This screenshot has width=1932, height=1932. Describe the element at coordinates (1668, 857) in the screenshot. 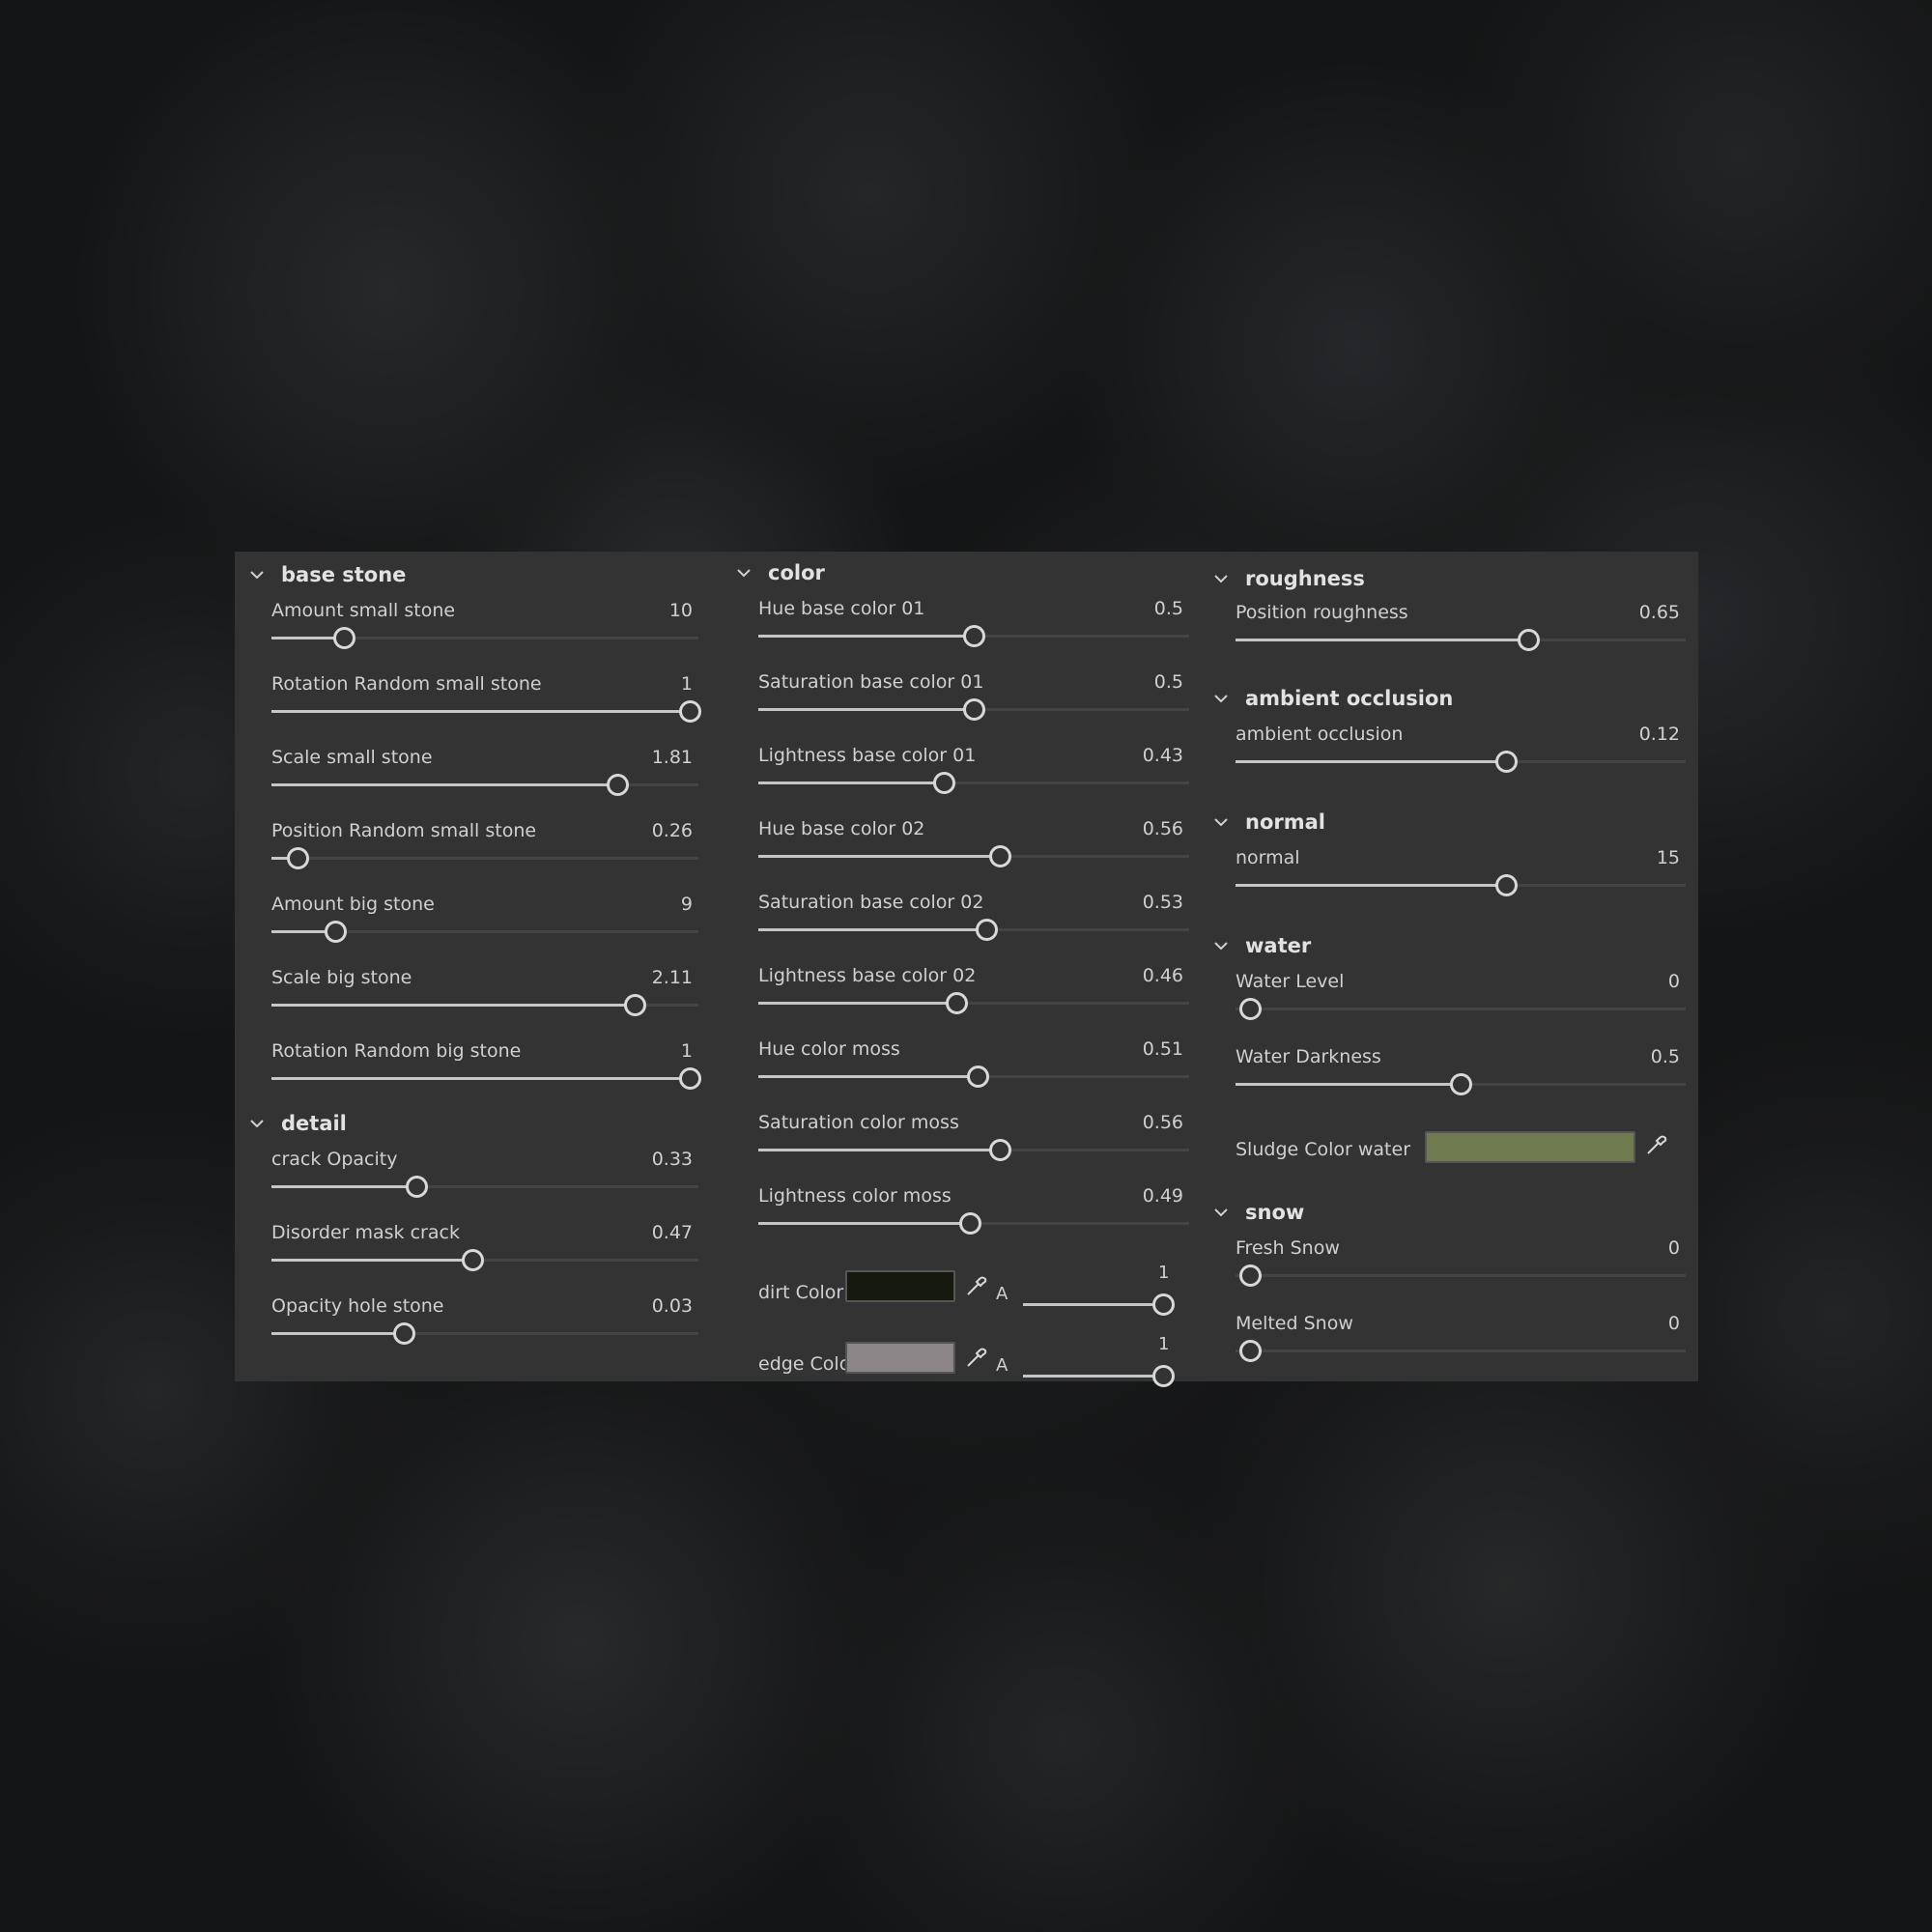

I see `slider-value: 15` at that location.